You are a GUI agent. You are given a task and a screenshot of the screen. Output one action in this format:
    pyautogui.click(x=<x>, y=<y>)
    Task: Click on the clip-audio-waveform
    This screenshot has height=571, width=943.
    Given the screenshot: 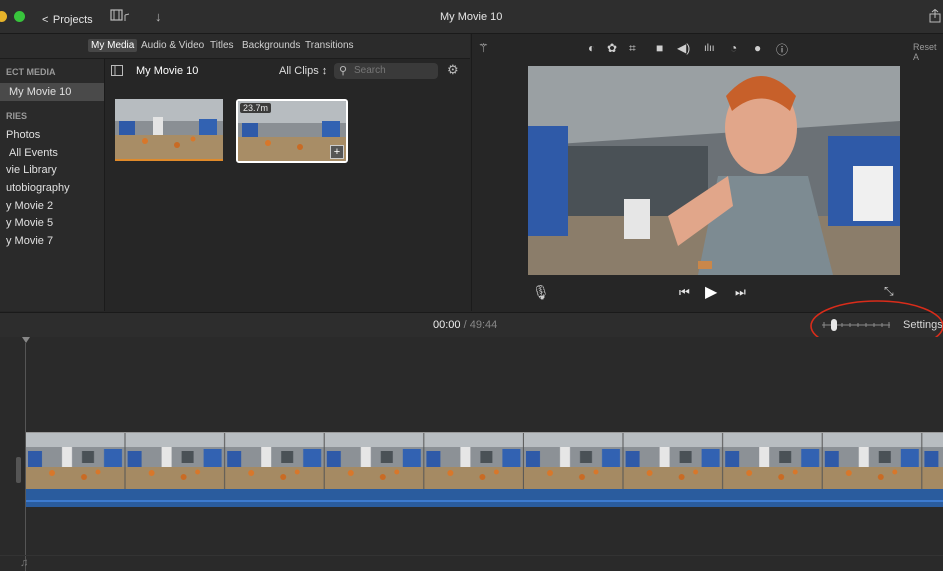 What is the action you would take?
    pyautogui.click(x=484, y=498)
    